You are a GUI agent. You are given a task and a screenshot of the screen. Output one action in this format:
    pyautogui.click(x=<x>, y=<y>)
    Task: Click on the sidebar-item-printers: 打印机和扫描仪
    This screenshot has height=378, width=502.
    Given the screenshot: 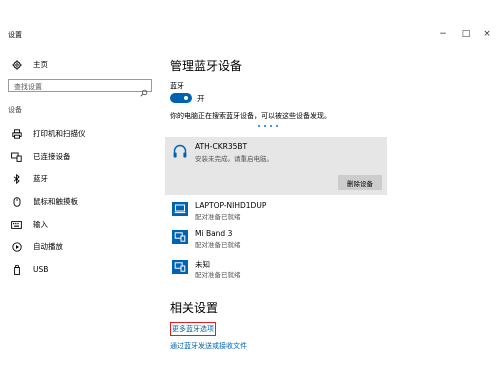 What is the action you would take?
    pyautogui.click(x=48, y=133)
    